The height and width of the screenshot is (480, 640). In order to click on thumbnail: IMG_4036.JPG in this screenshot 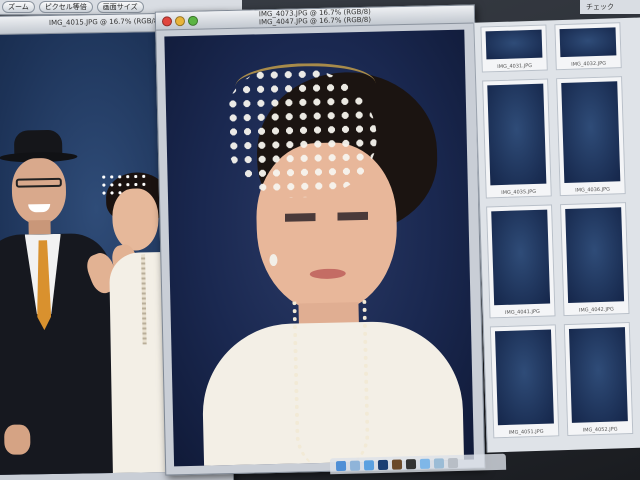, I will do `click(591, 136)`.